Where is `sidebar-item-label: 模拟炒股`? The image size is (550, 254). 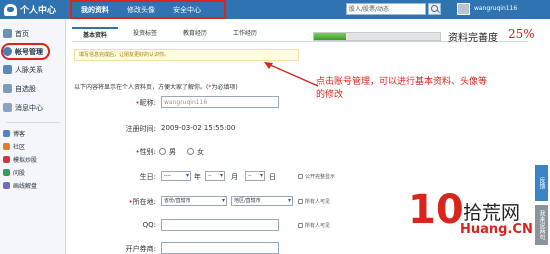 sidebar-item-label: 模拟炒股 is located at coordinates (25, 160).